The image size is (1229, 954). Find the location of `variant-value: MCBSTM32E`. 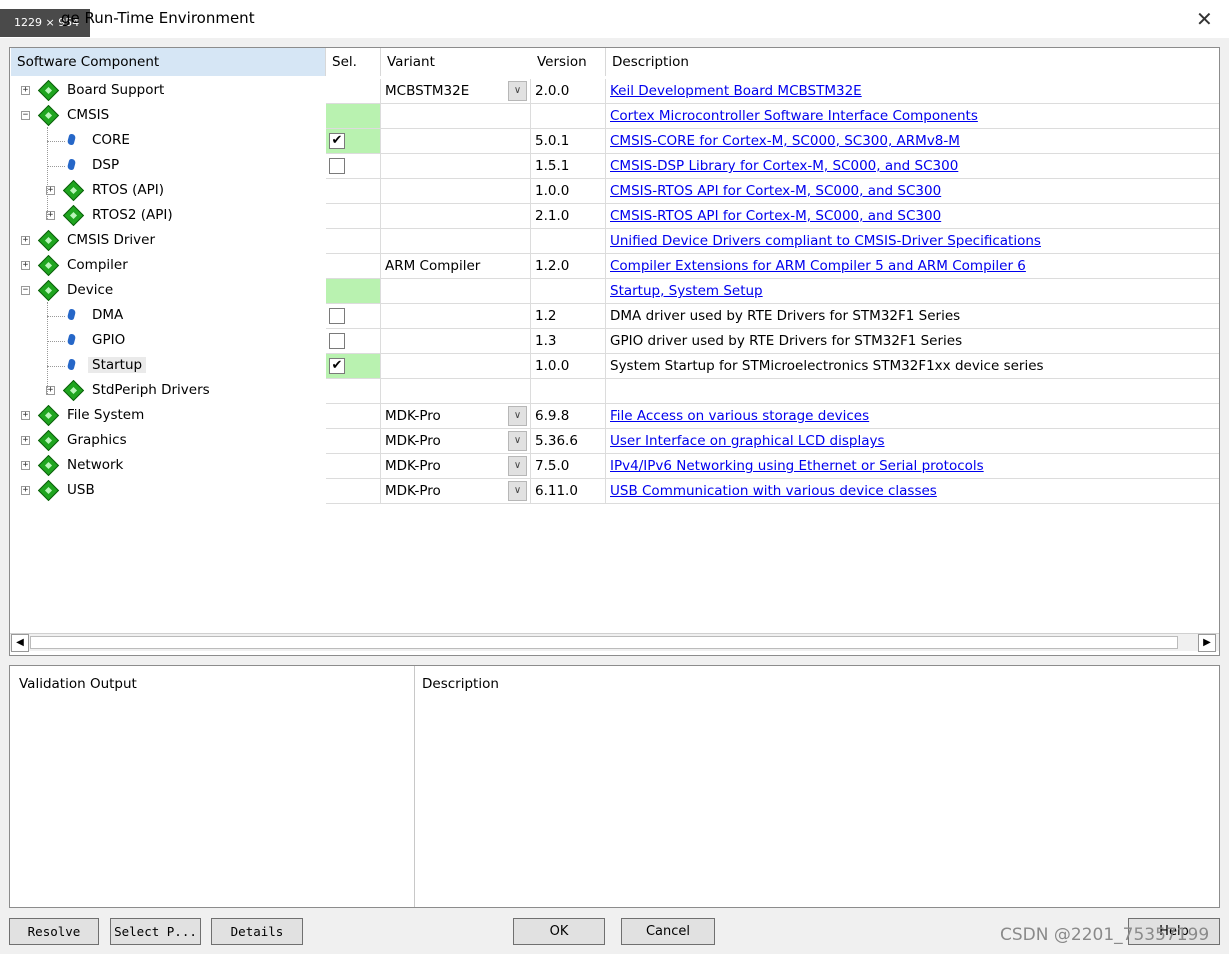

variant-value: MCBSTM32E is located at coordinates (427, 91).